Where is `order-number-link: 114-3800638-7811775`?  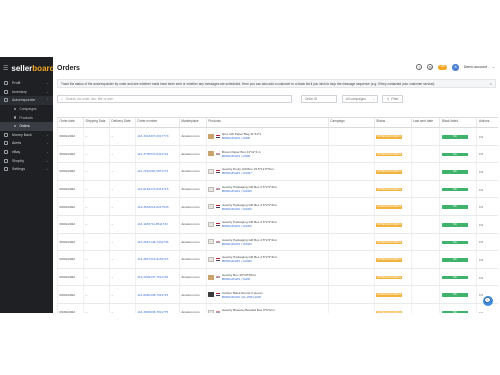
order-number-link: 114-3800638-7811775 is located at coordinates (152, 311).